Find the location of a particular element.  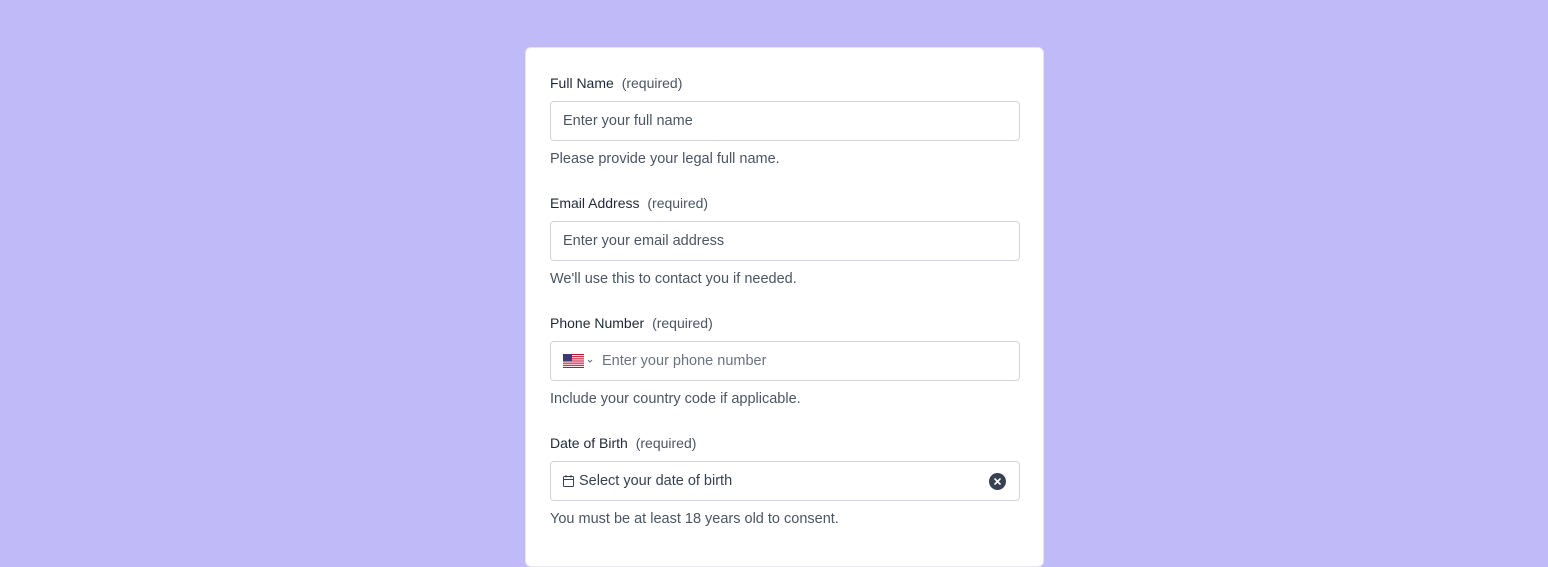

phone-helper: Include your country code if applicable. is located at coordinates (675, 399).